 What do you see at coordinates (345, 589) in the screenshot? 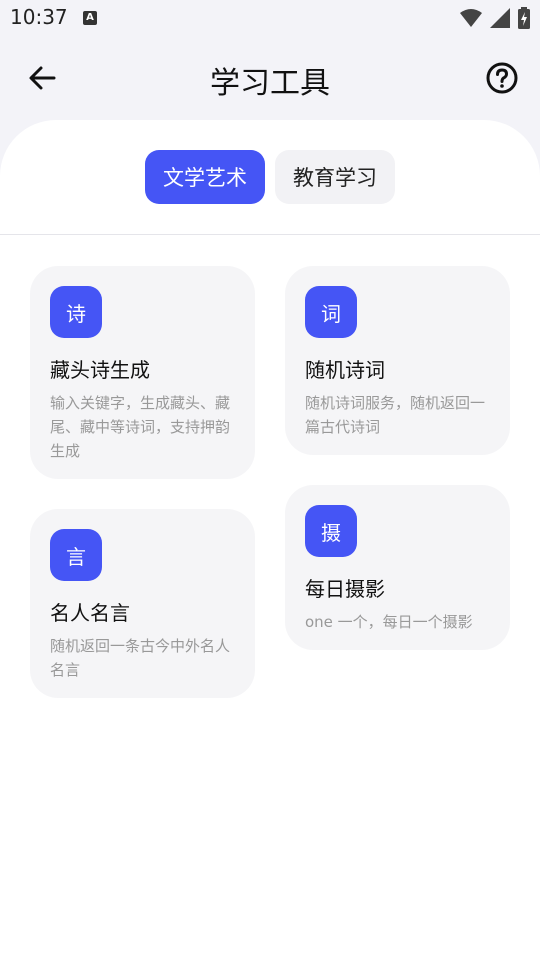
I see `card-title: 每日摄影` at bounding box center [345, 589].